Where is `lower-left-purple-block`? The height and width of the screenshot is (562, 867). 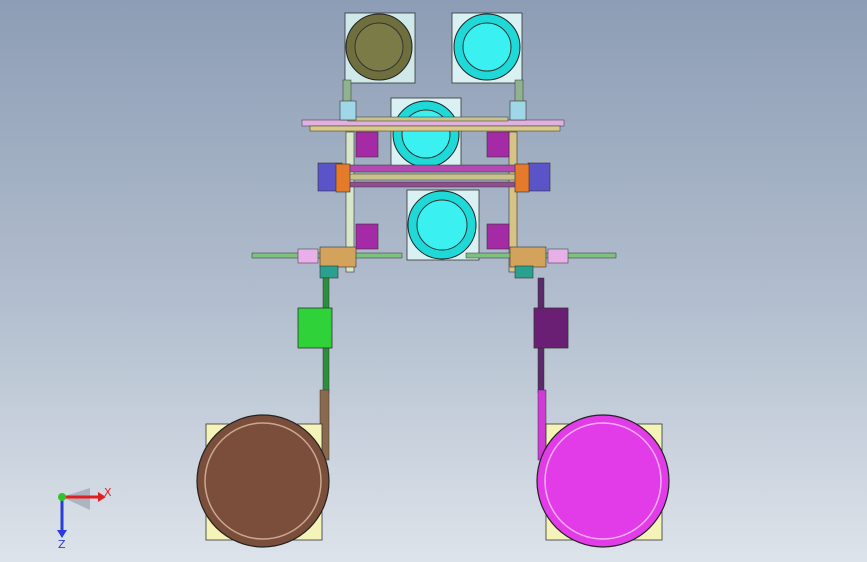
lower-left-purple-block is located at coordinates (367, 236).